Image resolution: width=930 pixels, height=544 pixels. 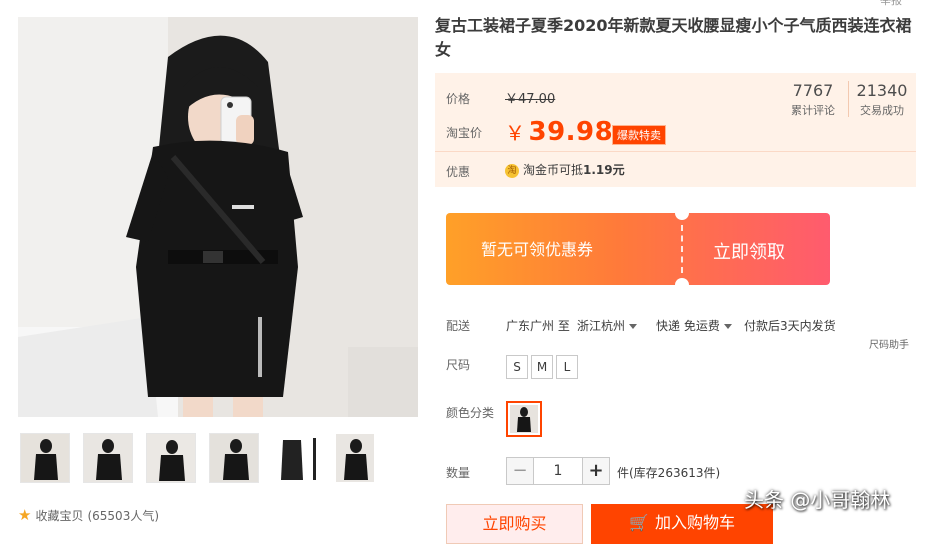 I want to click on color-swatch-image, so click(x=524, y=419).